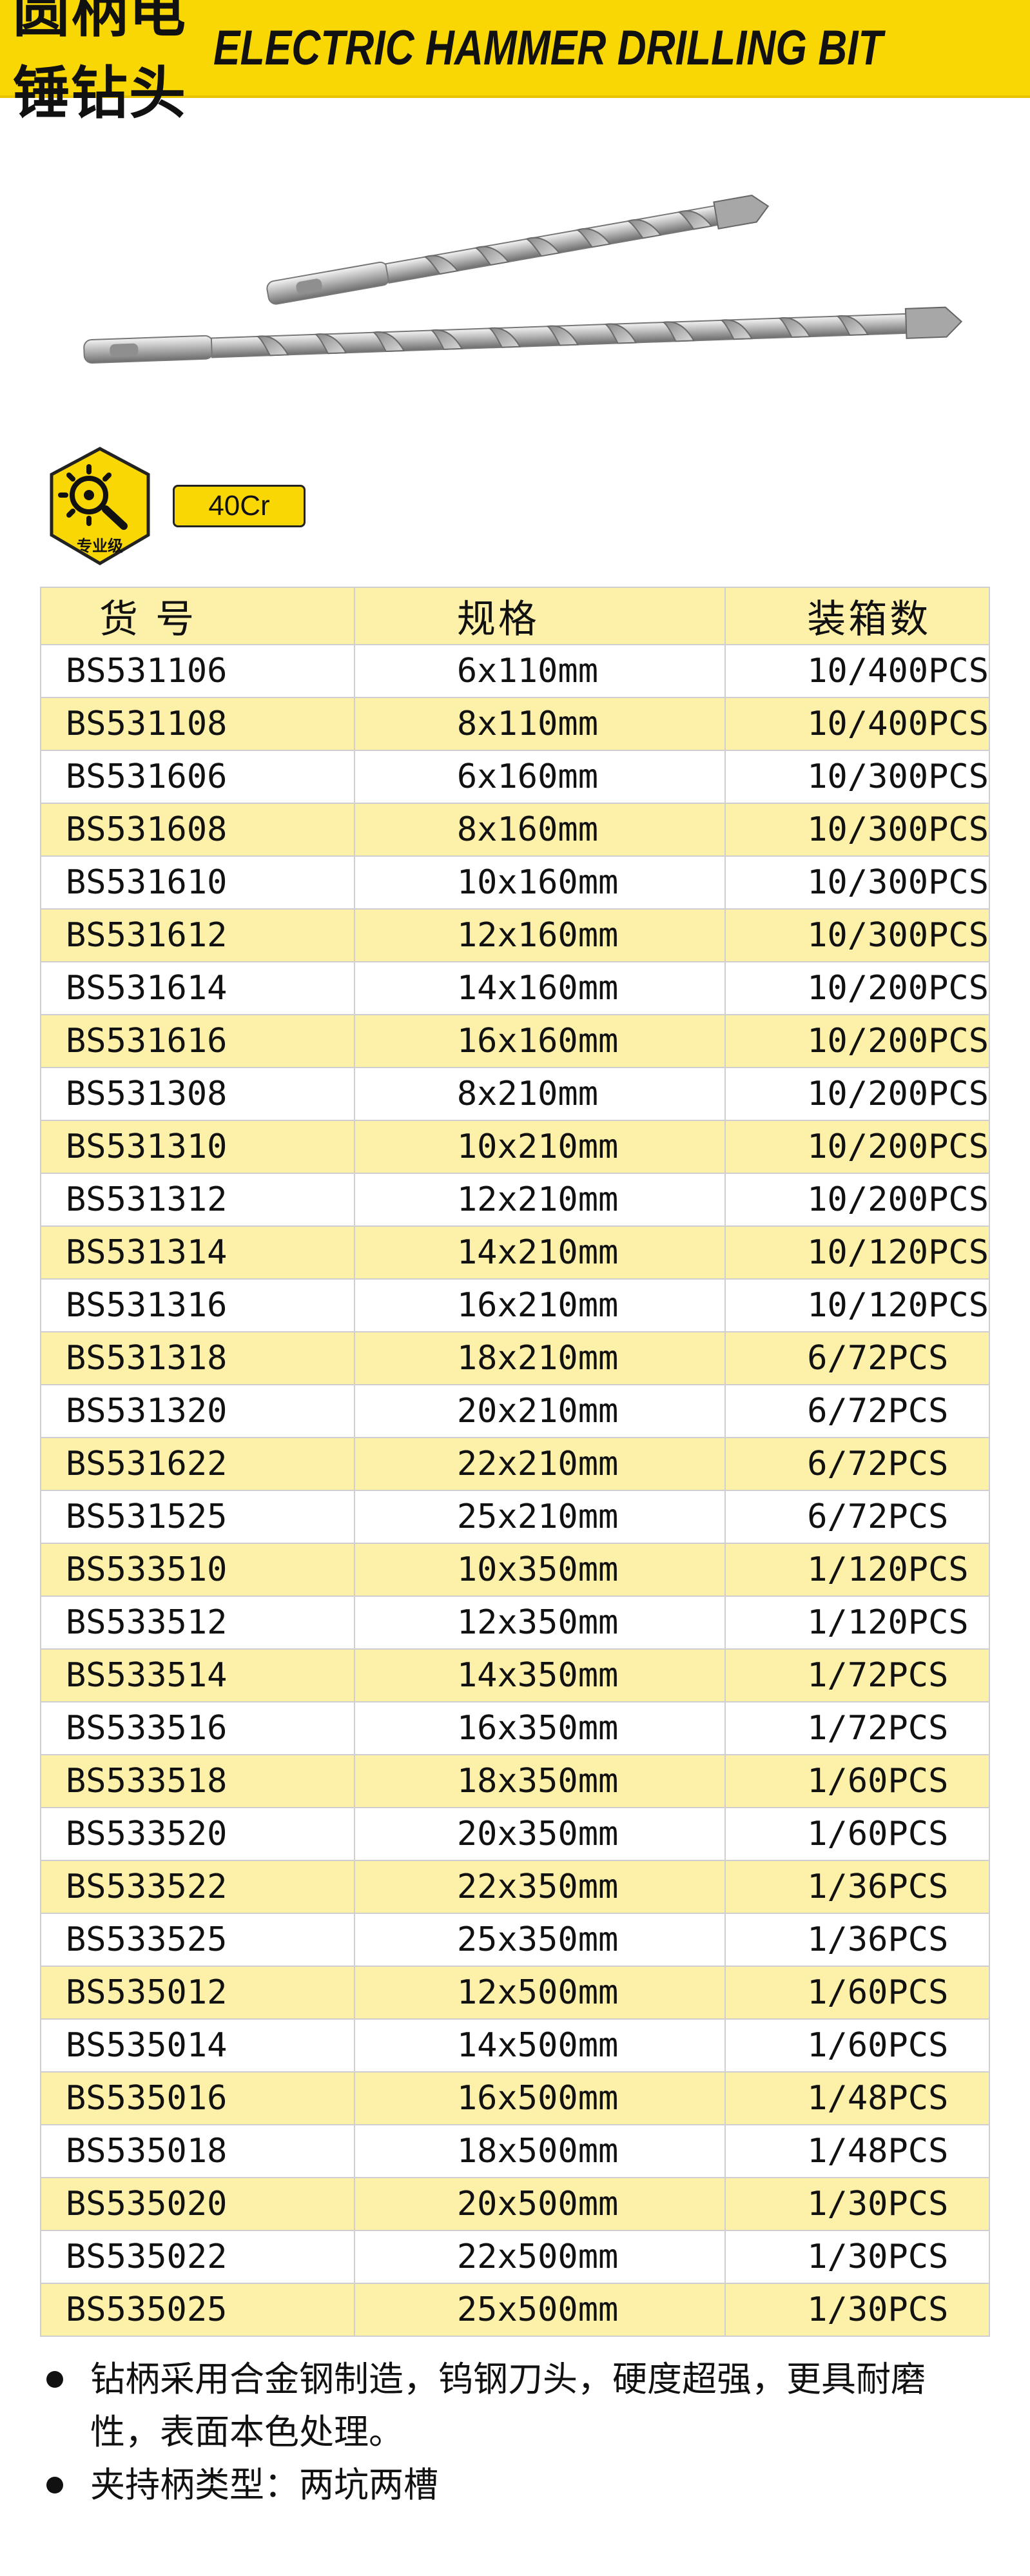 This screenshot has height=2576, width=1030. Describe the element at coordinates (515, 1094) in the screenshot. I see `table-row: BS531308 8x210mm 10/200PCS` at that location.